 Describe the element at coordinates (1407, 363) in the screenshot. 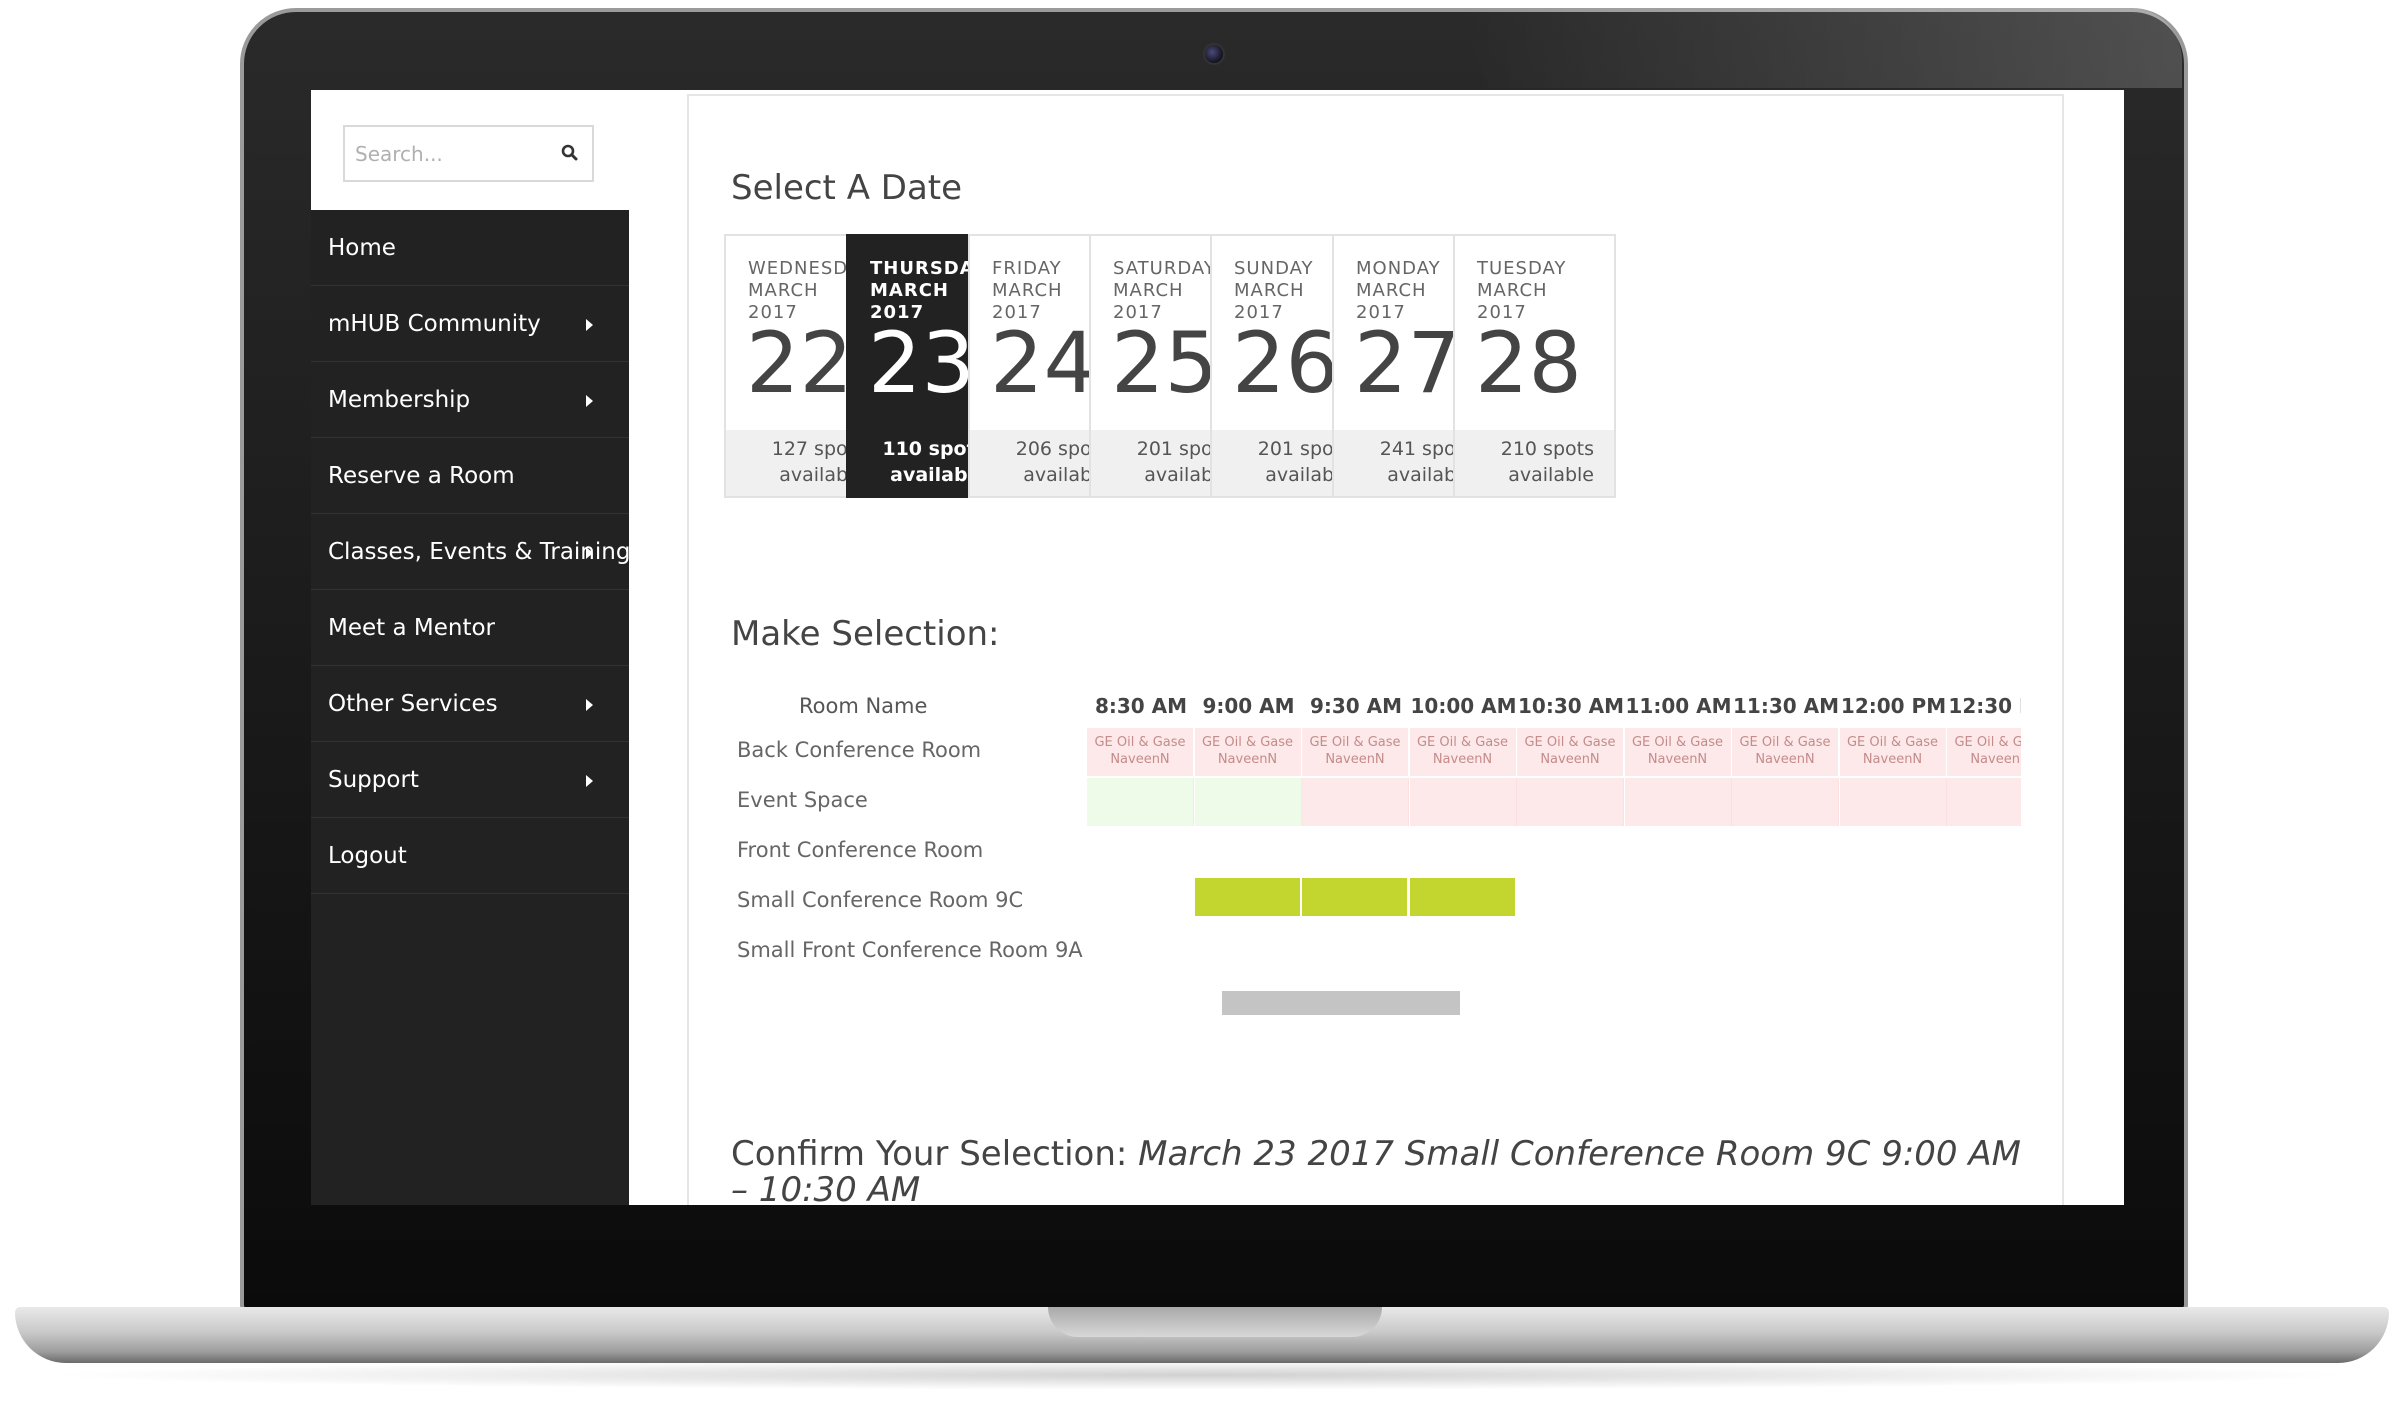

I see `date-day: 27` at that location.